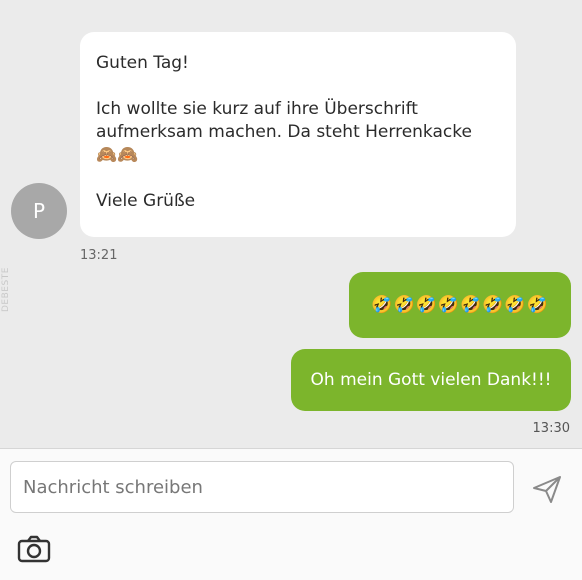  Describe the element at coordinates (142, 63) in the screenshot. I see `message-greeting: Guten Tag!` at that location.